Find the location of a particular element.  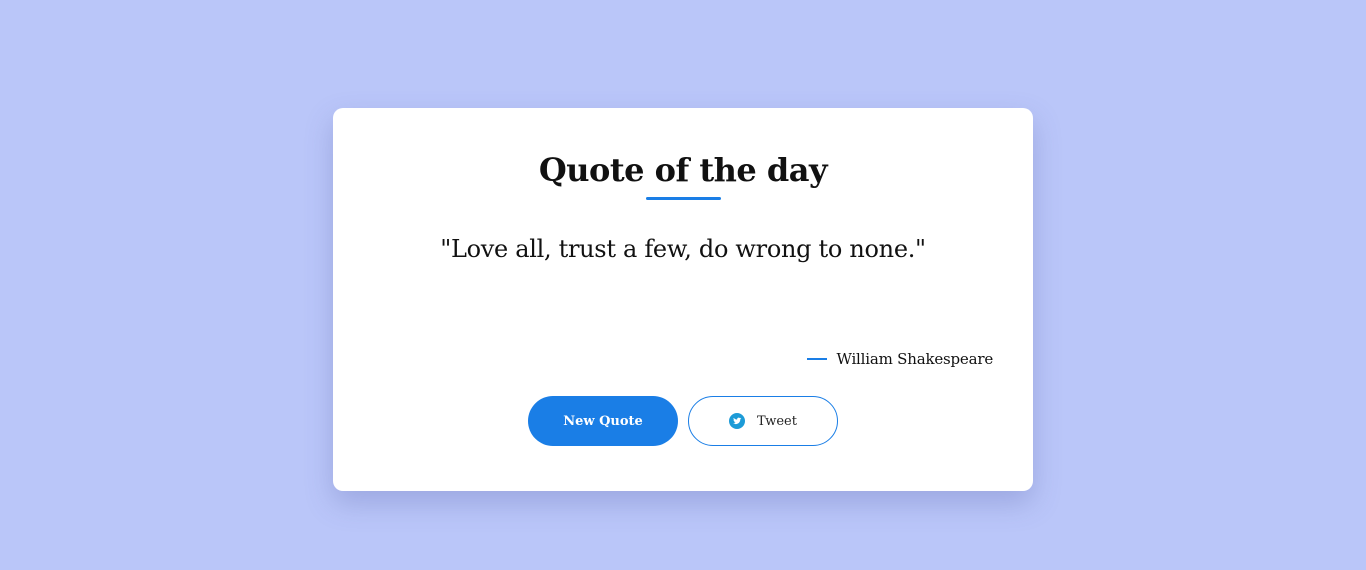

author-dash is located at coordinates (816, 359).